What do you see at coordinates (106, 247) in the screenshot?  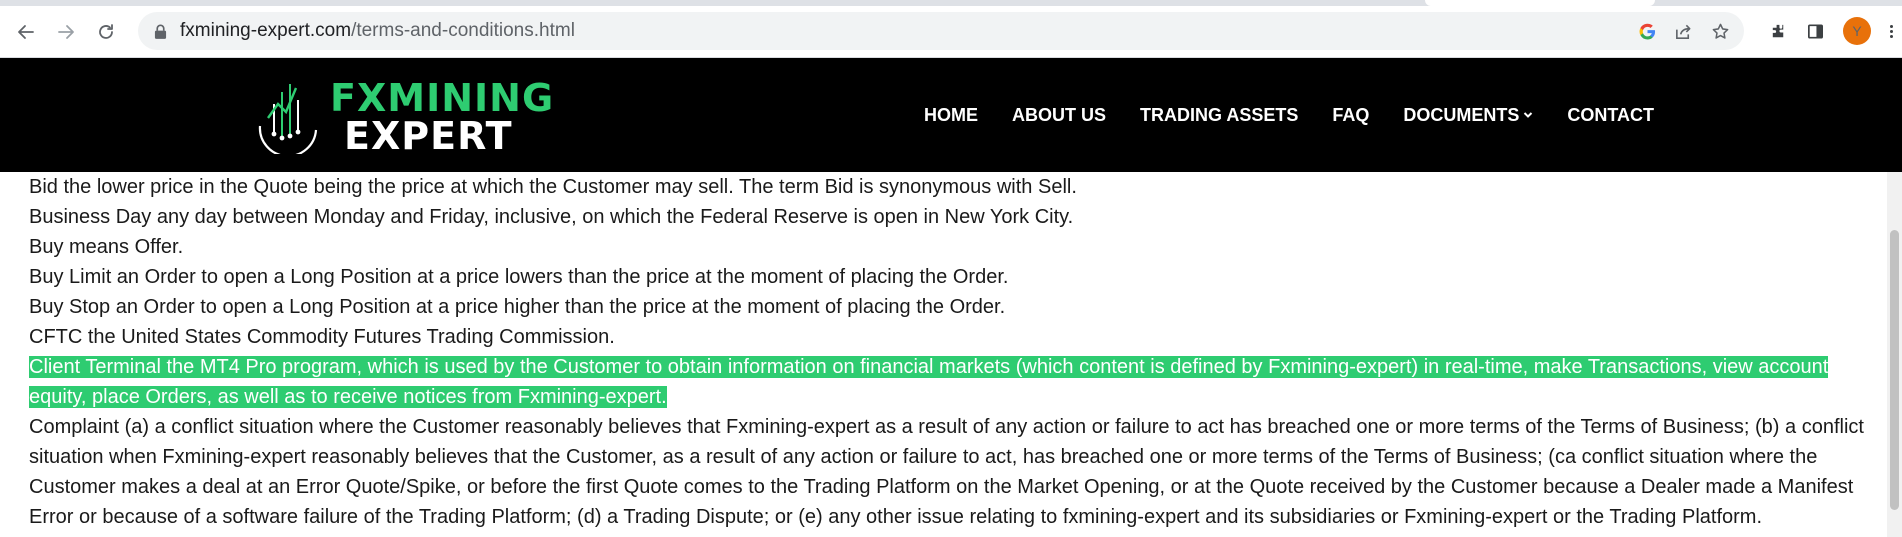 I see `term-buy: Buy means Offer.` at bounding box center [106, 247].